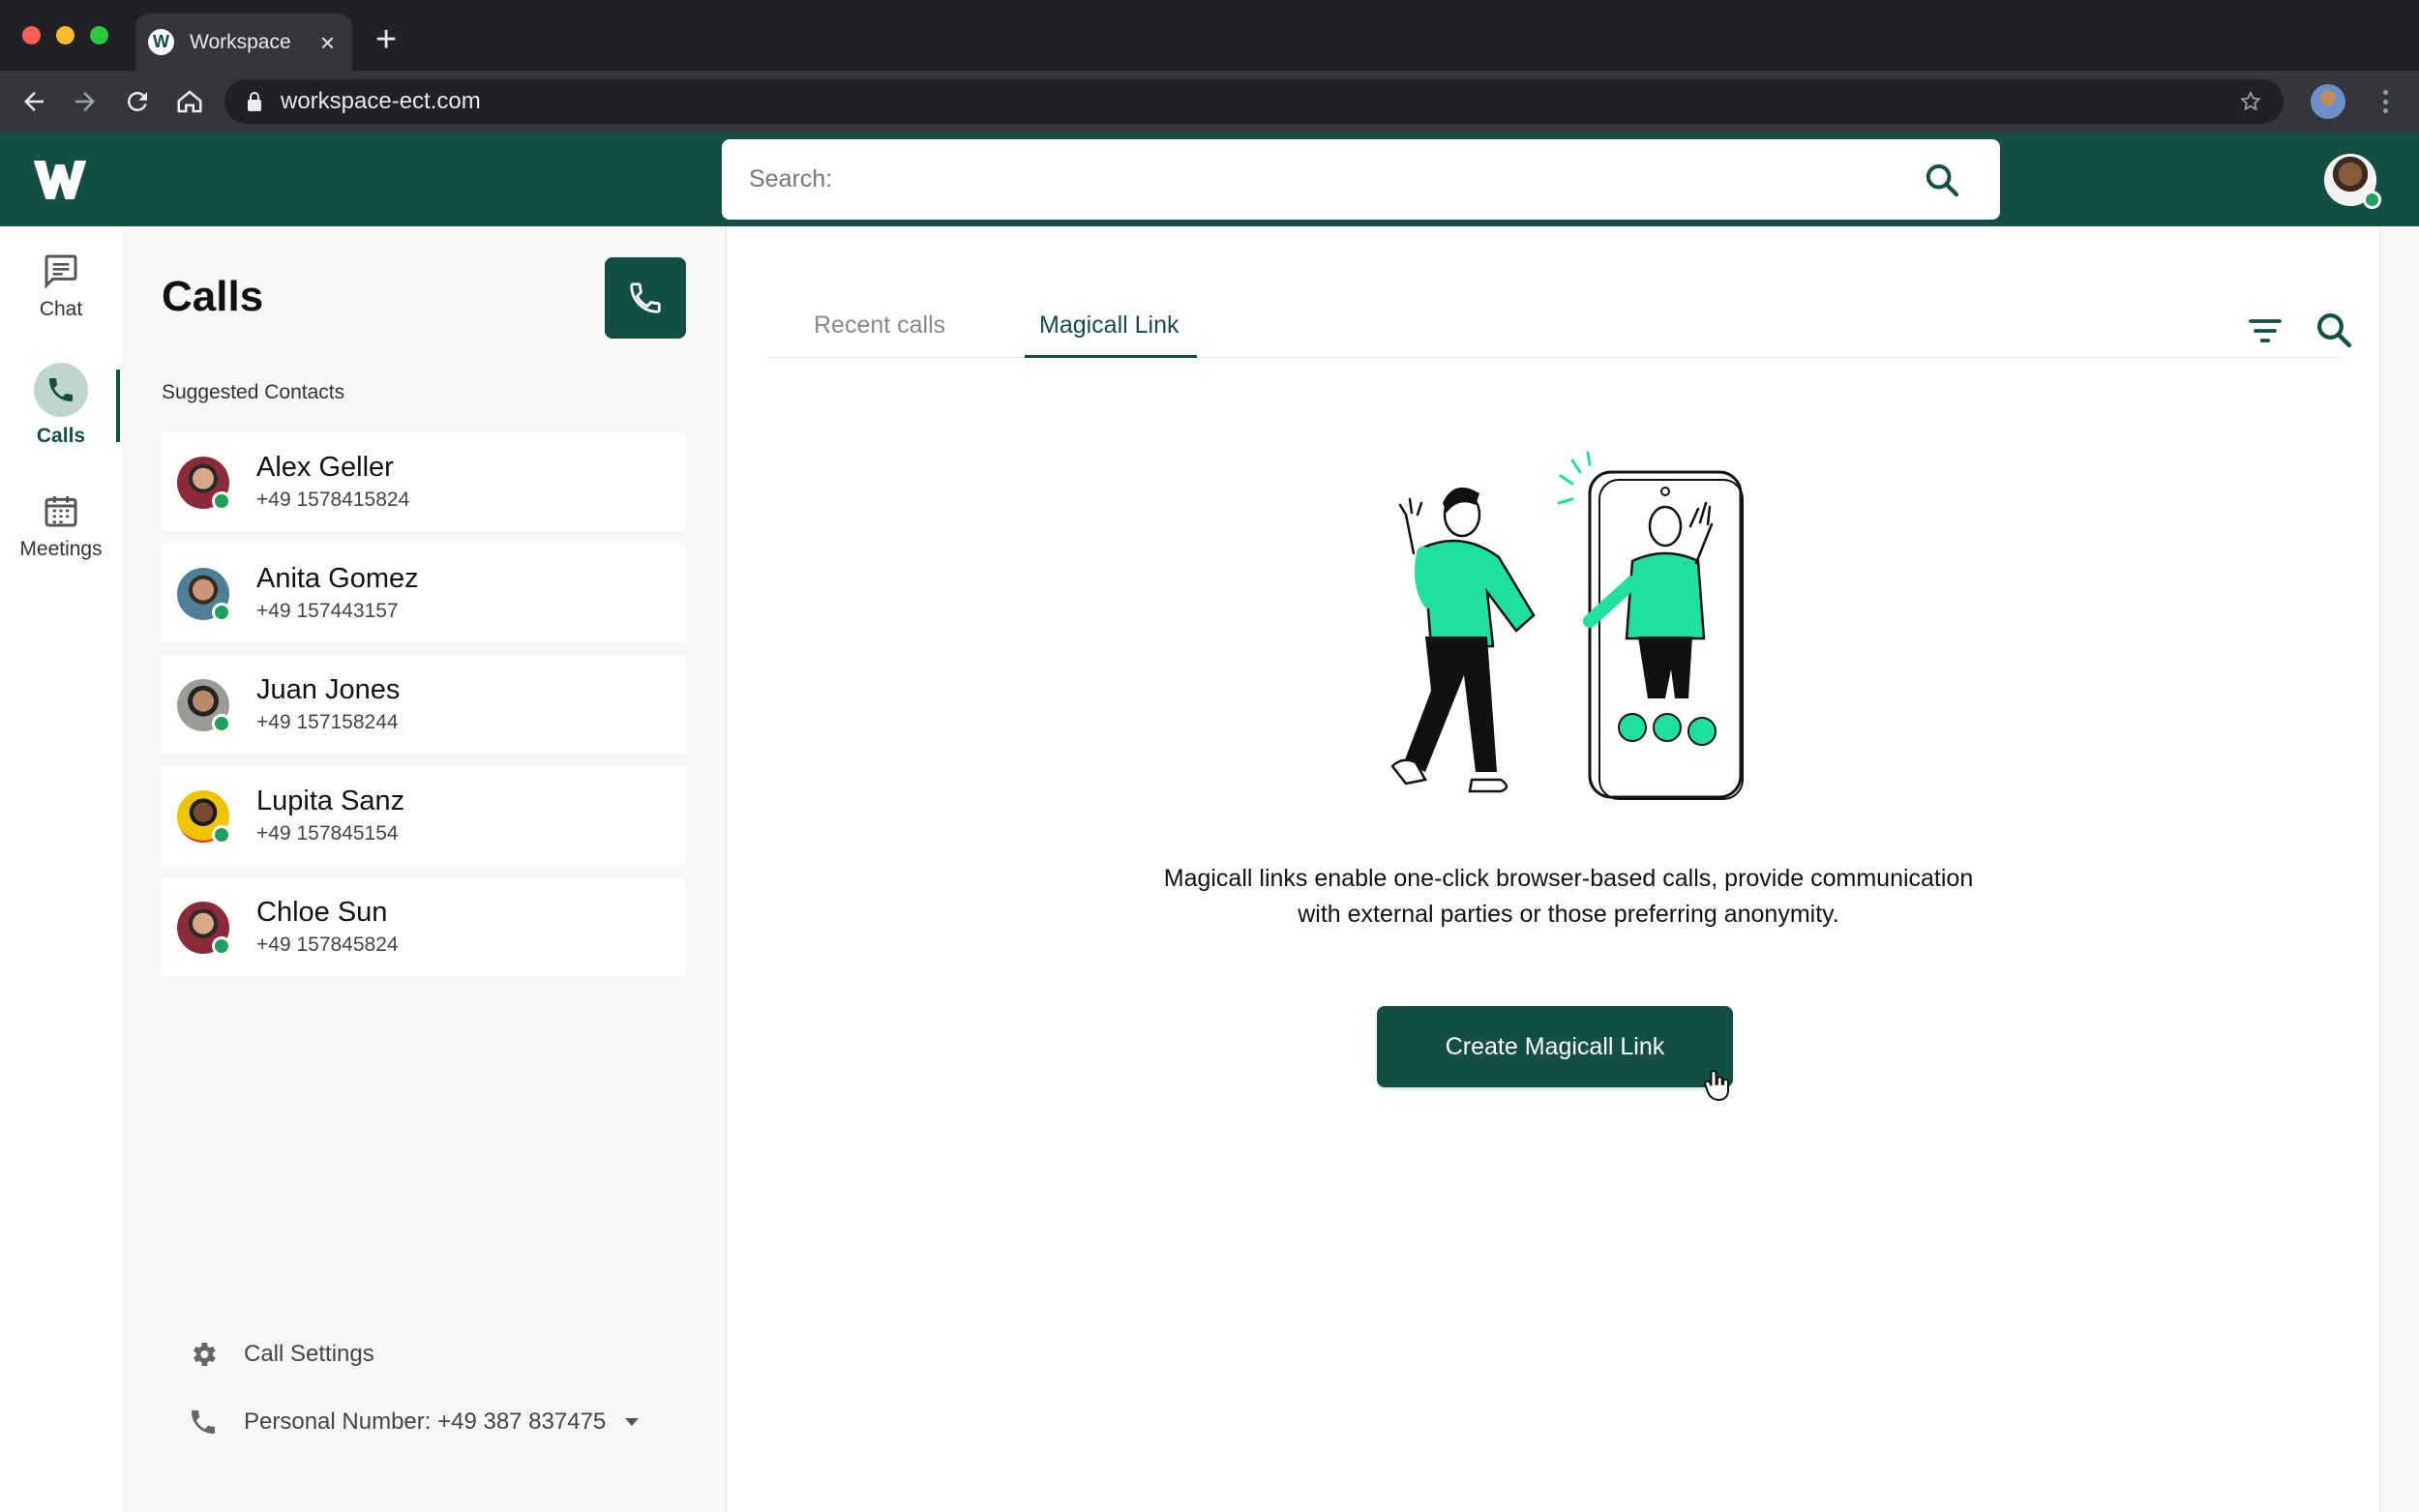  What do you see at coordinates (309, 1354) in the screenshot?
I see `call-settings-label: Call Settings` at bounding box center [309, 1354].